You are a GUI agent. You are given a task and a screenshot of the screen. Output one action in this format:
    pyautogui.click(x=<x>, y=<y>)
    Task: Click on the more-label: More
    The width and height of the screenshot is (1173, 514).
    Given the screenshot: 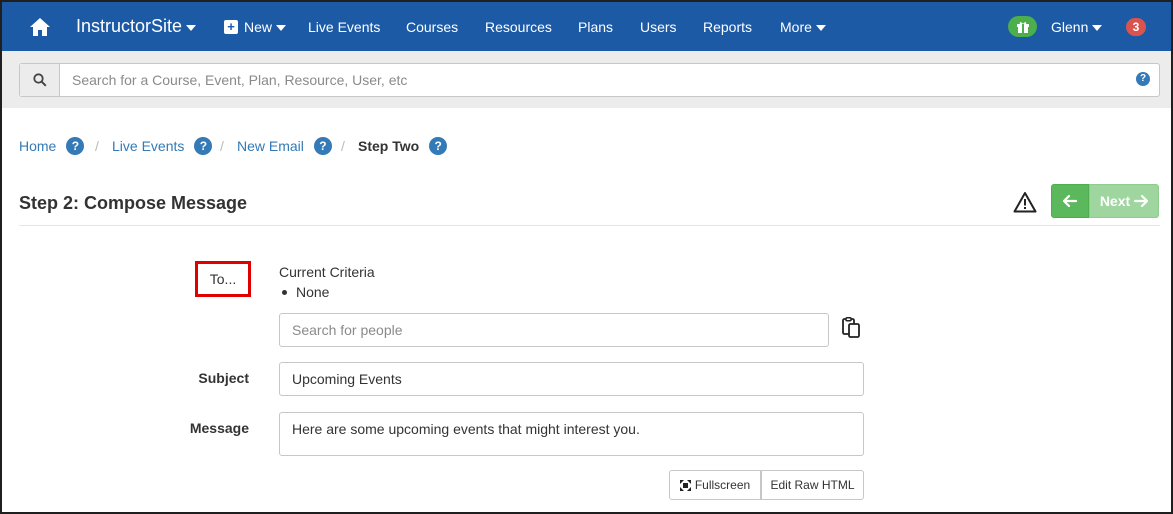 What is the action you would take?
    pyautogui.click(x=796, y=26)
    